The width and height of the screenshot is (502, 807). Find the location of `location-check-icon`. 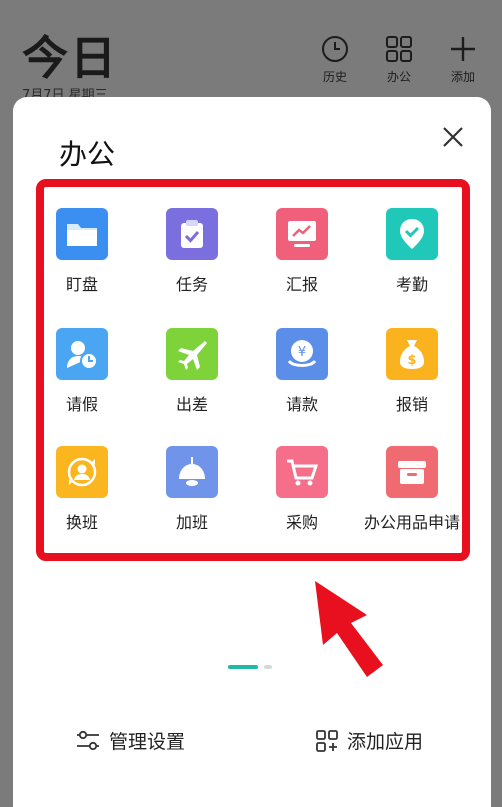

location-check-icon is located at coordinates (412, 234).